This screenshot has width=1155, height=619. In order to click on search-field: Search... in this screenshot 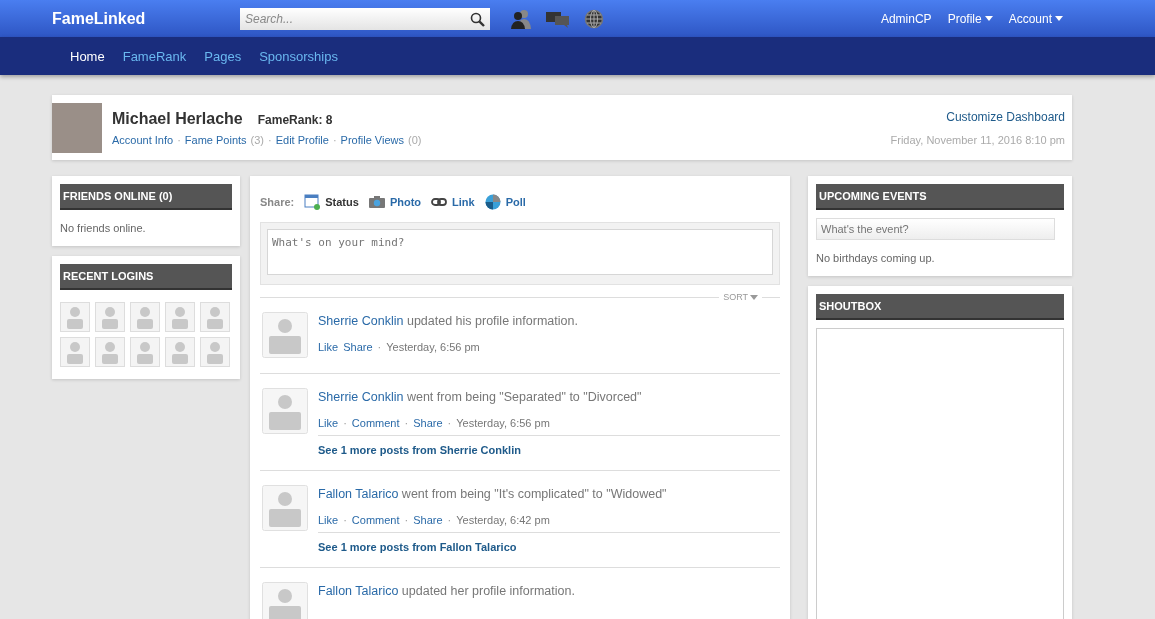, I will do `click(365, 18)`.